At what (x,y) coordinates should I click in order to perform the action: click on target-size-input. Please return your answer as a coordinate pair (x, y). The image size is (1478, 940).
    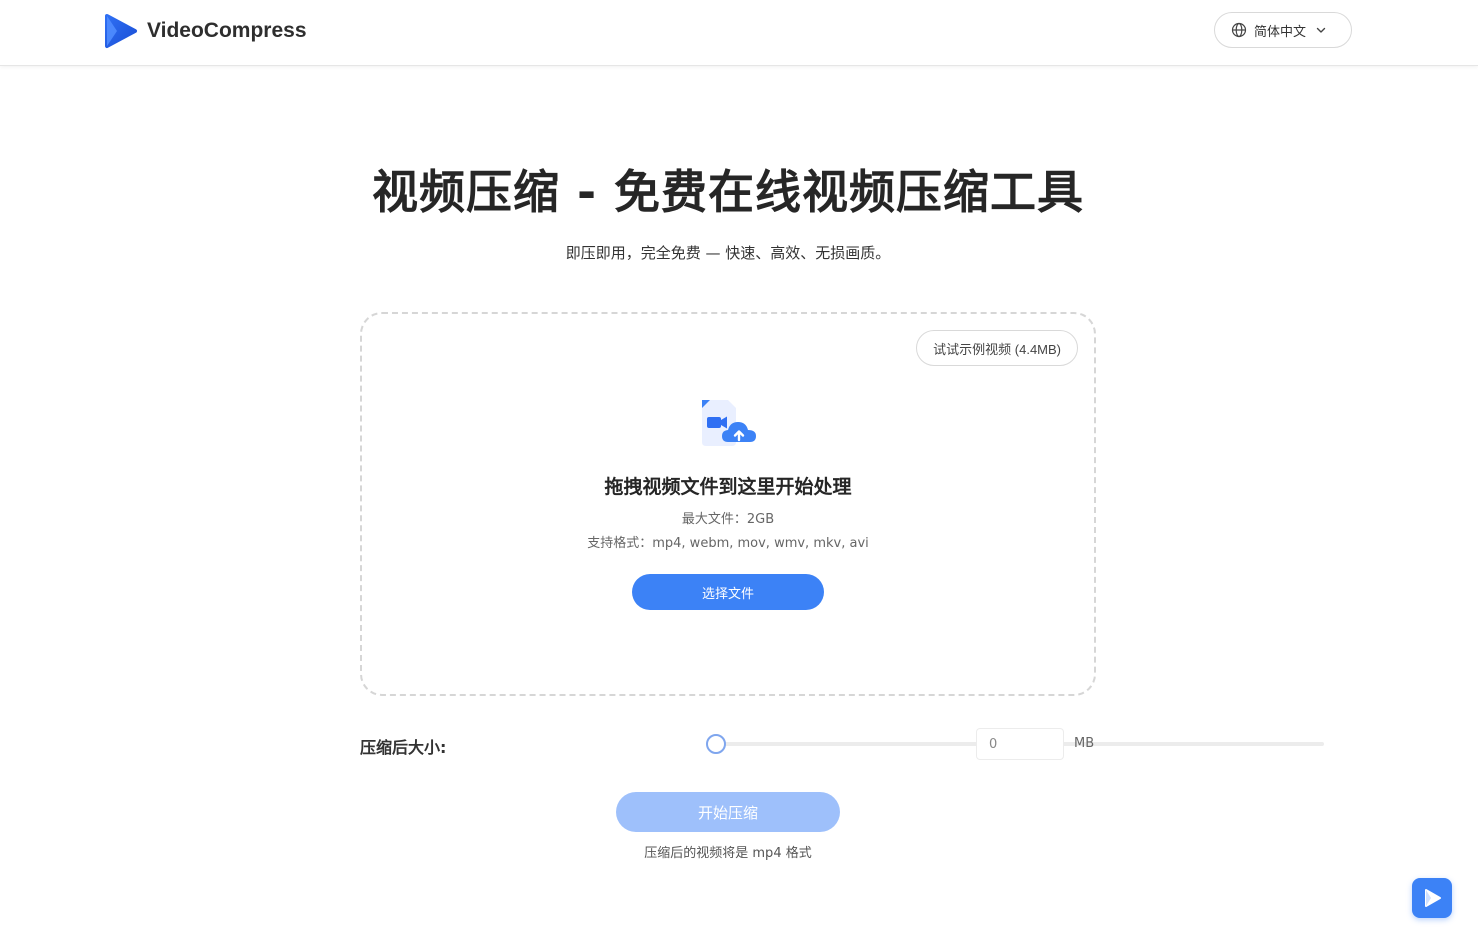
    Looking at the image, I should click on (1020, 744).